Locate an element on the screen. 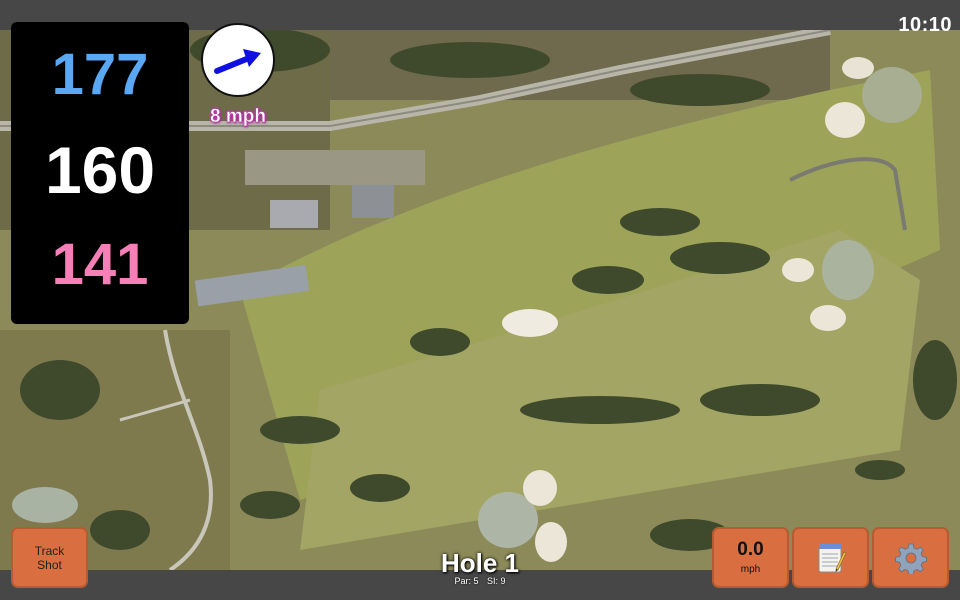 Image resolution: width=960 pixels, height=600 pixels. yardage-panel: 177 160 141 is located at coordinates (100, 173).